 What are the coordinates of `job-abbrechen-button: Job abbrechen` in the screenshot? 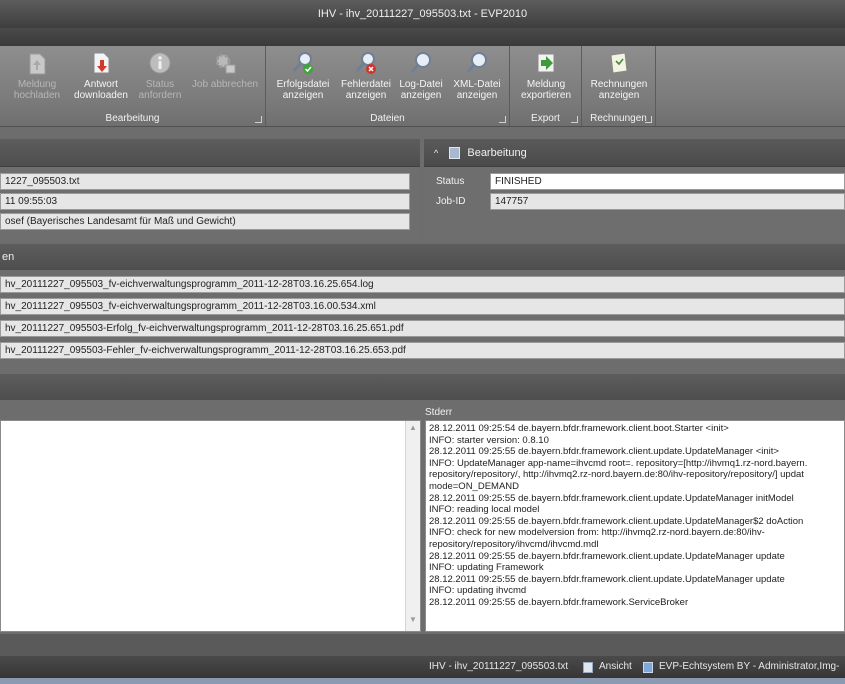 It's located at (225, 70).